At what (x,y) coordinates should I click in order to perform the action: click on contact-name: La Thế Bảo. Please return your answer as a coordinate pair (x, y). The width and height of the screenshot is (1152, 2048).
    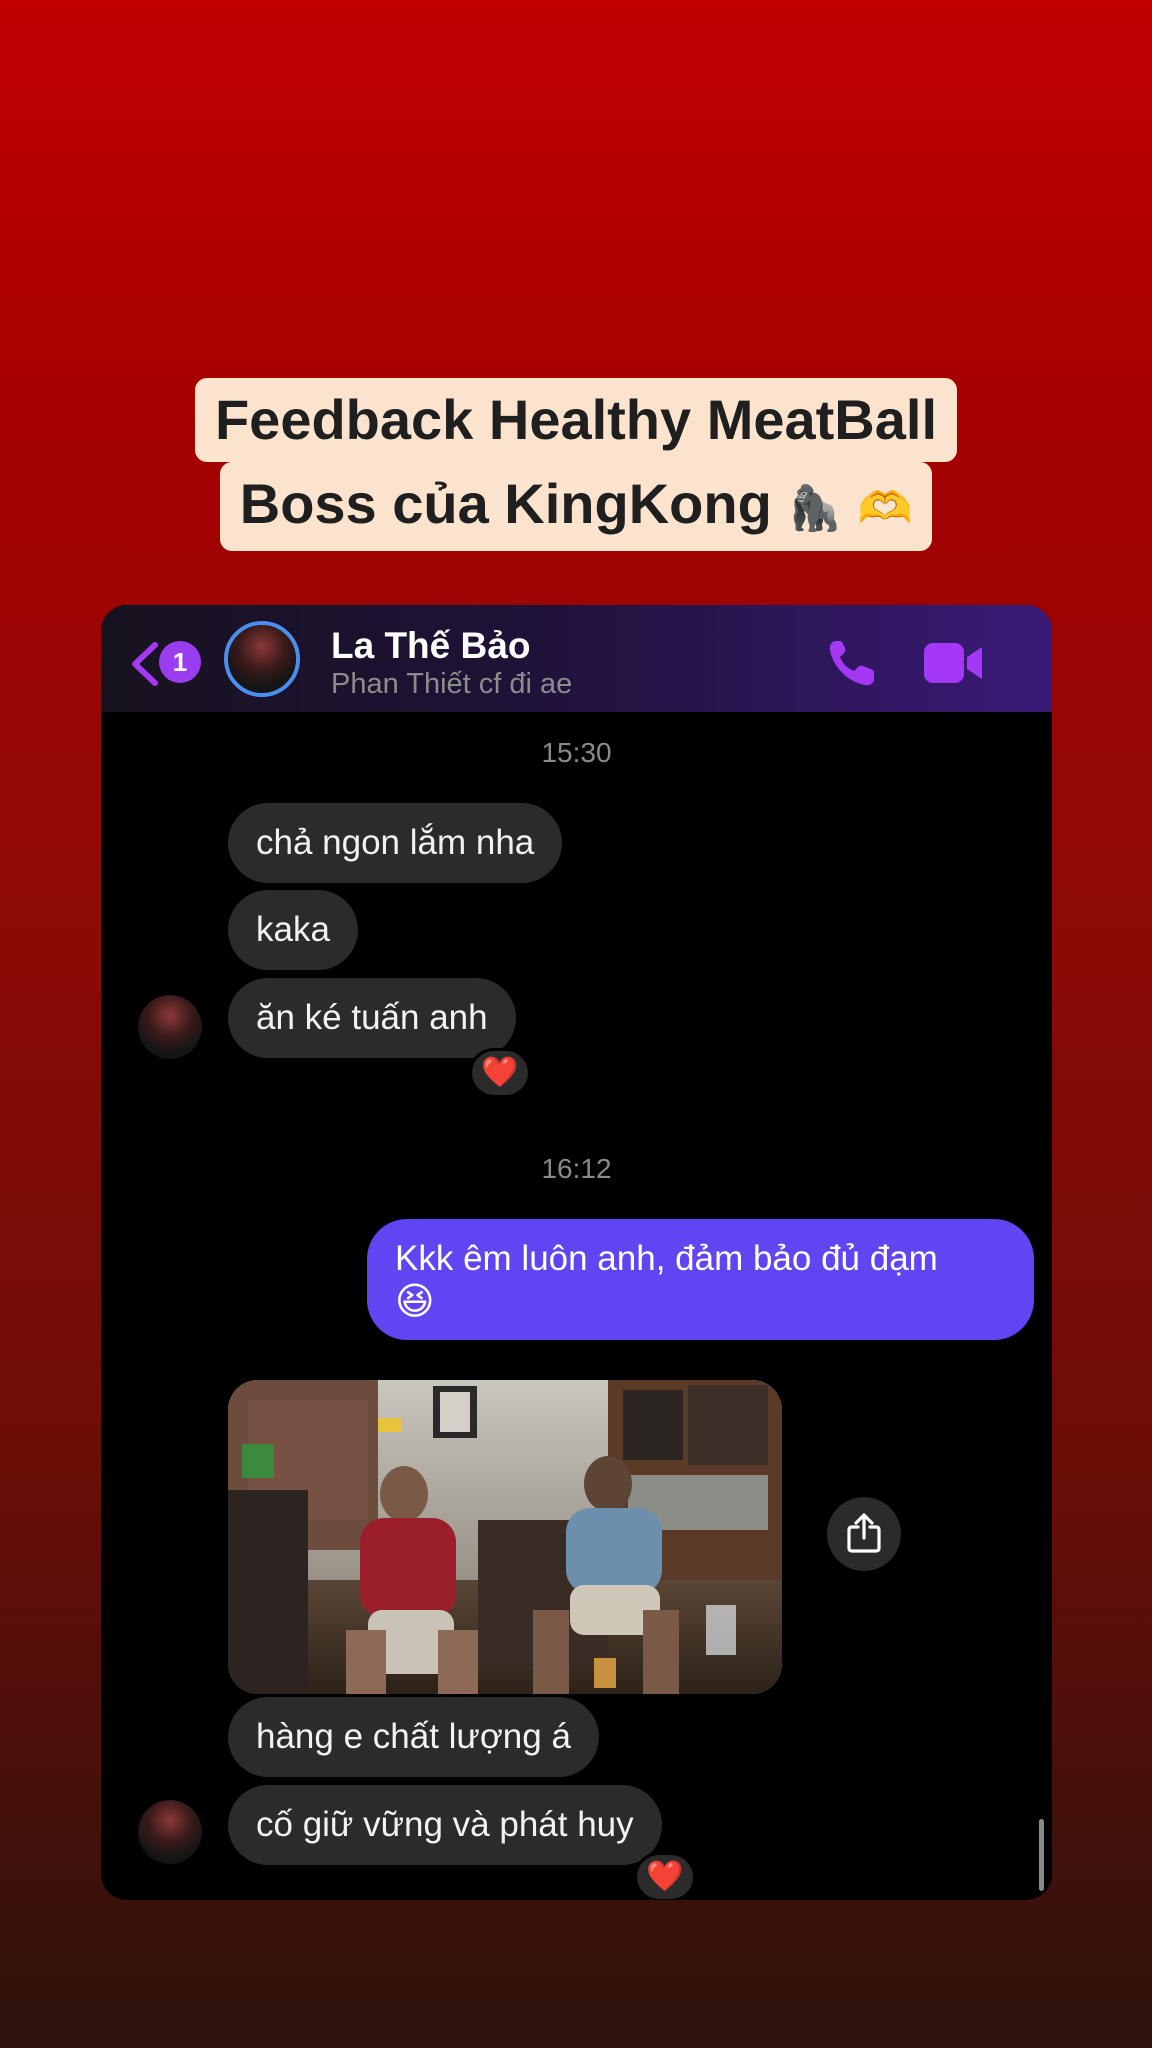
    Looking at the image, I should click on (430, 646).